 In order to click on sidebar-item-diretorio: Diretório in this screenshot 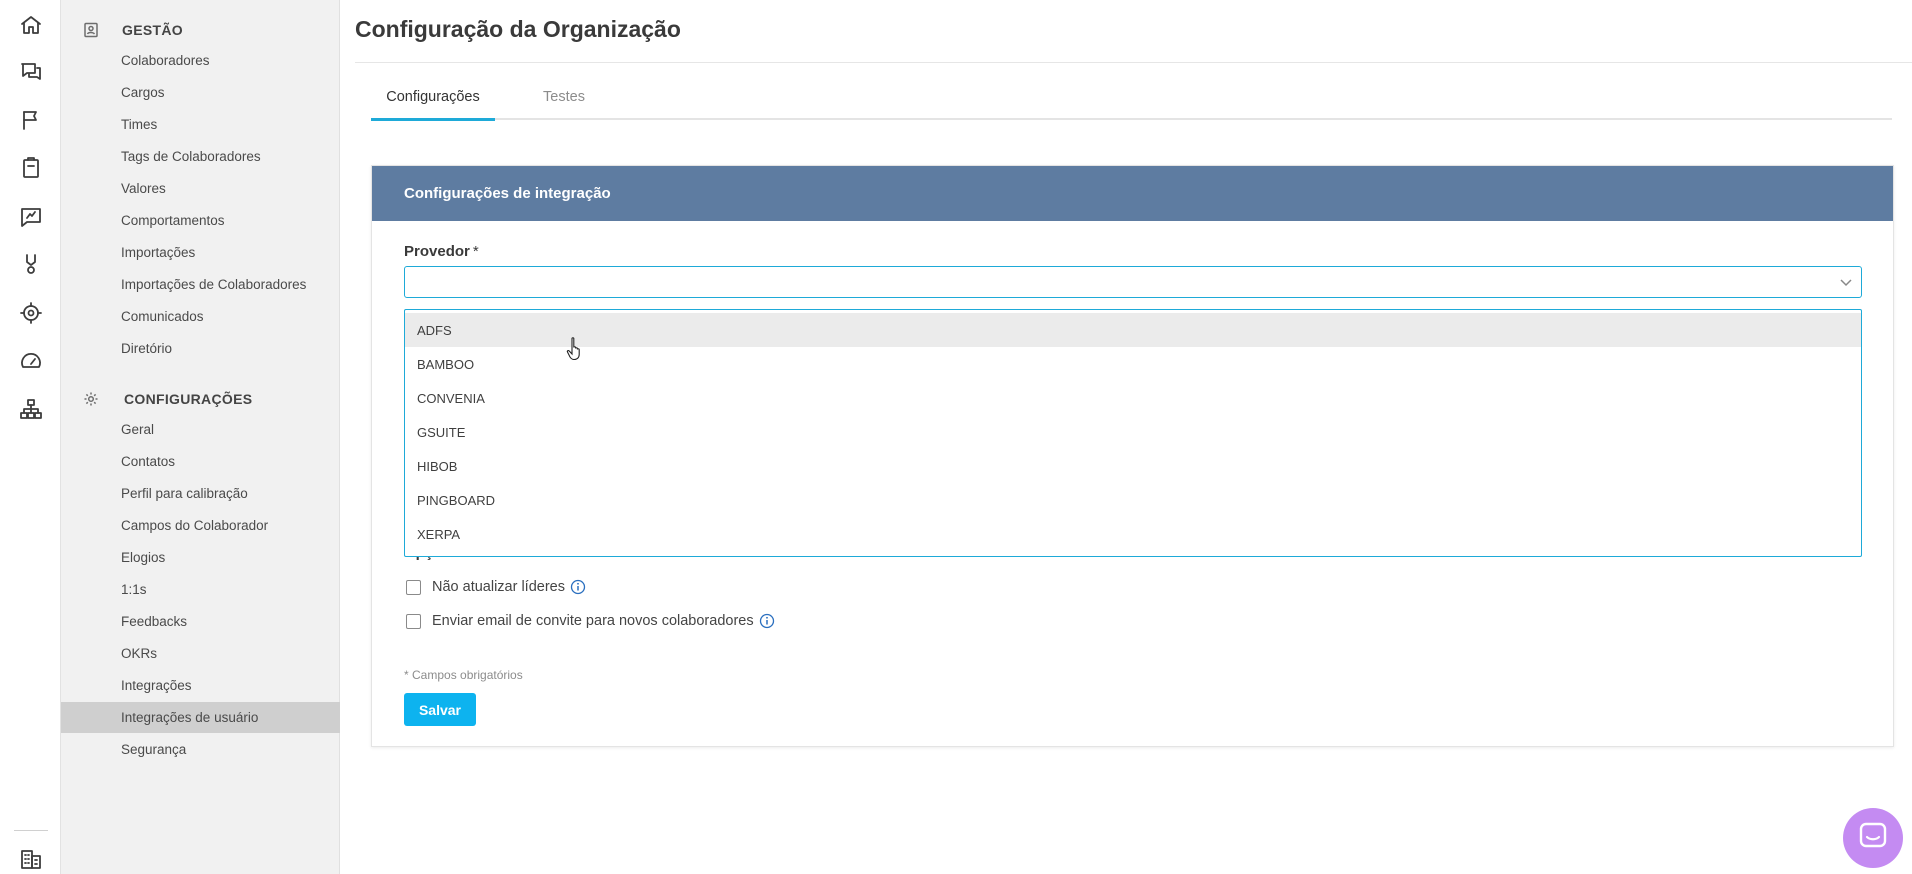, I will do `click(200, 348)`.